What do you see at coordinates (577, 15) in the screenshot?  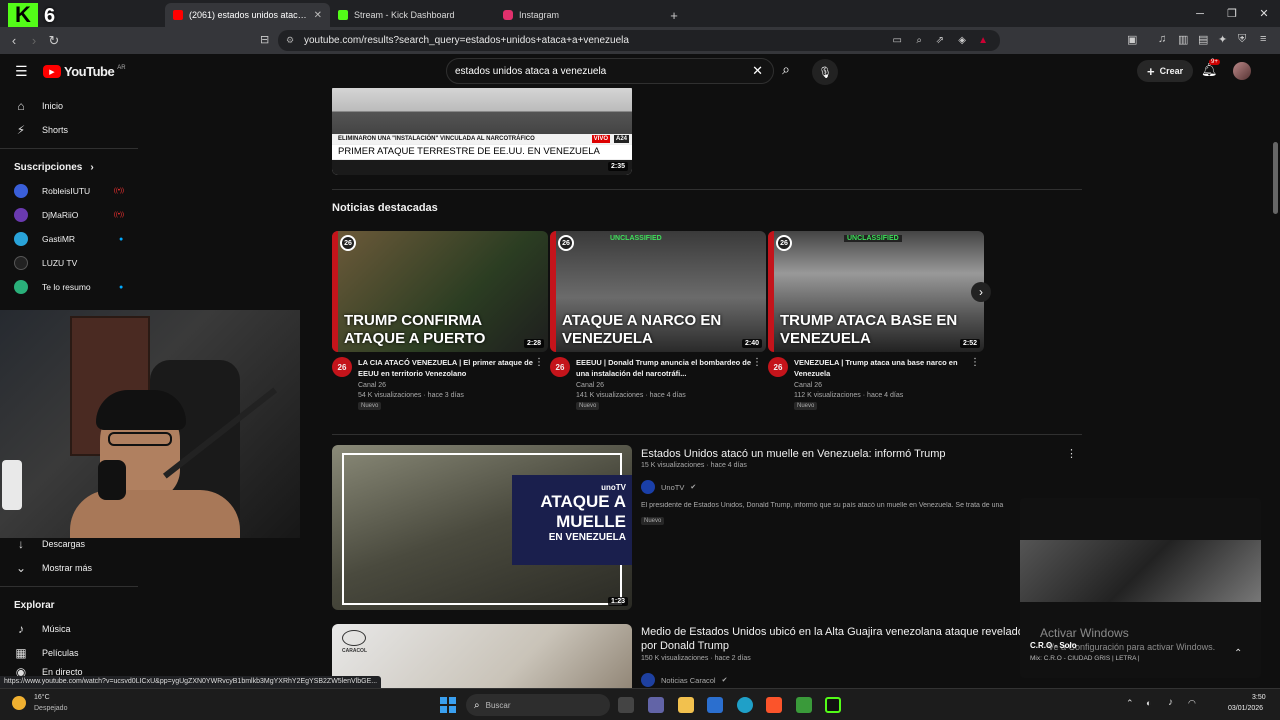 I see `tab-instagram: Instagram` at bounding box center [577, 15].